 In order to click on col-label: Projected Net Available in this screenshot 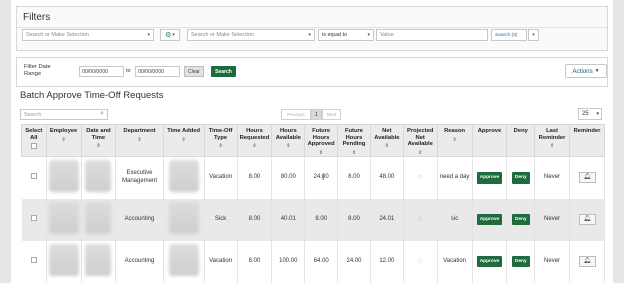, I will do `click(420, 137)`.